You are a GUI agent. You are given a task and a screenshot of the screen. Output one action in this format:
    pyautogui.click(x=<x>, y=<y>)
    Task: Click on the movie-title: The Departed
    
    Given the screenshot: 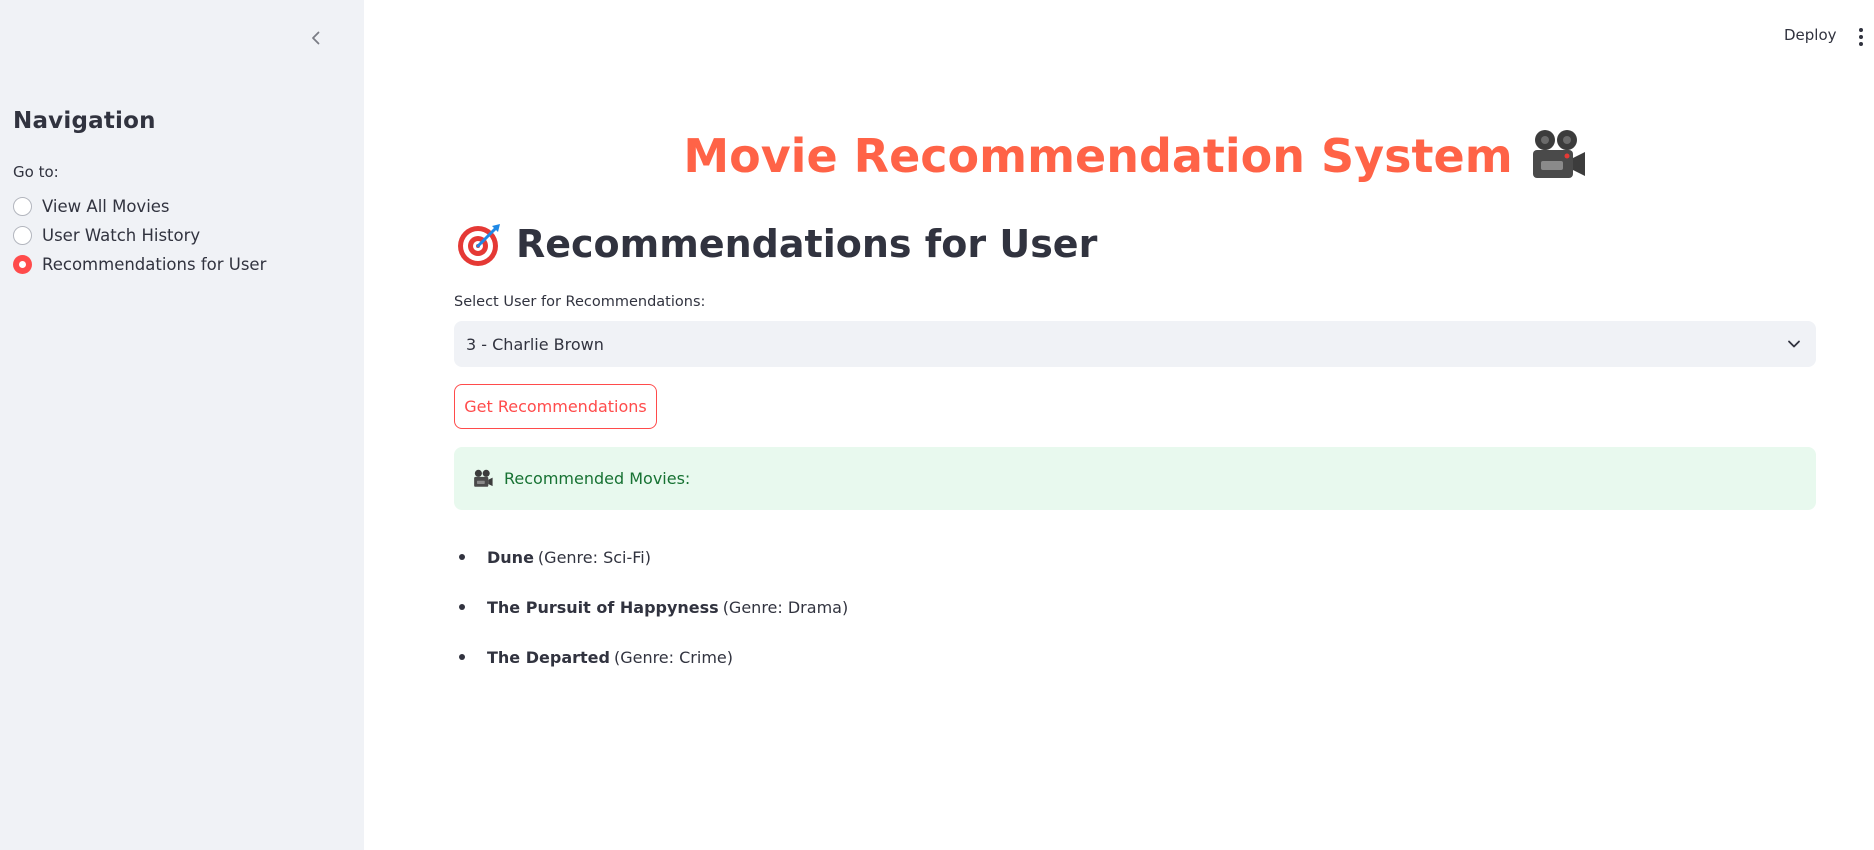 What is the action you would take?
    pyautogui.click(x=548, y=657)
    